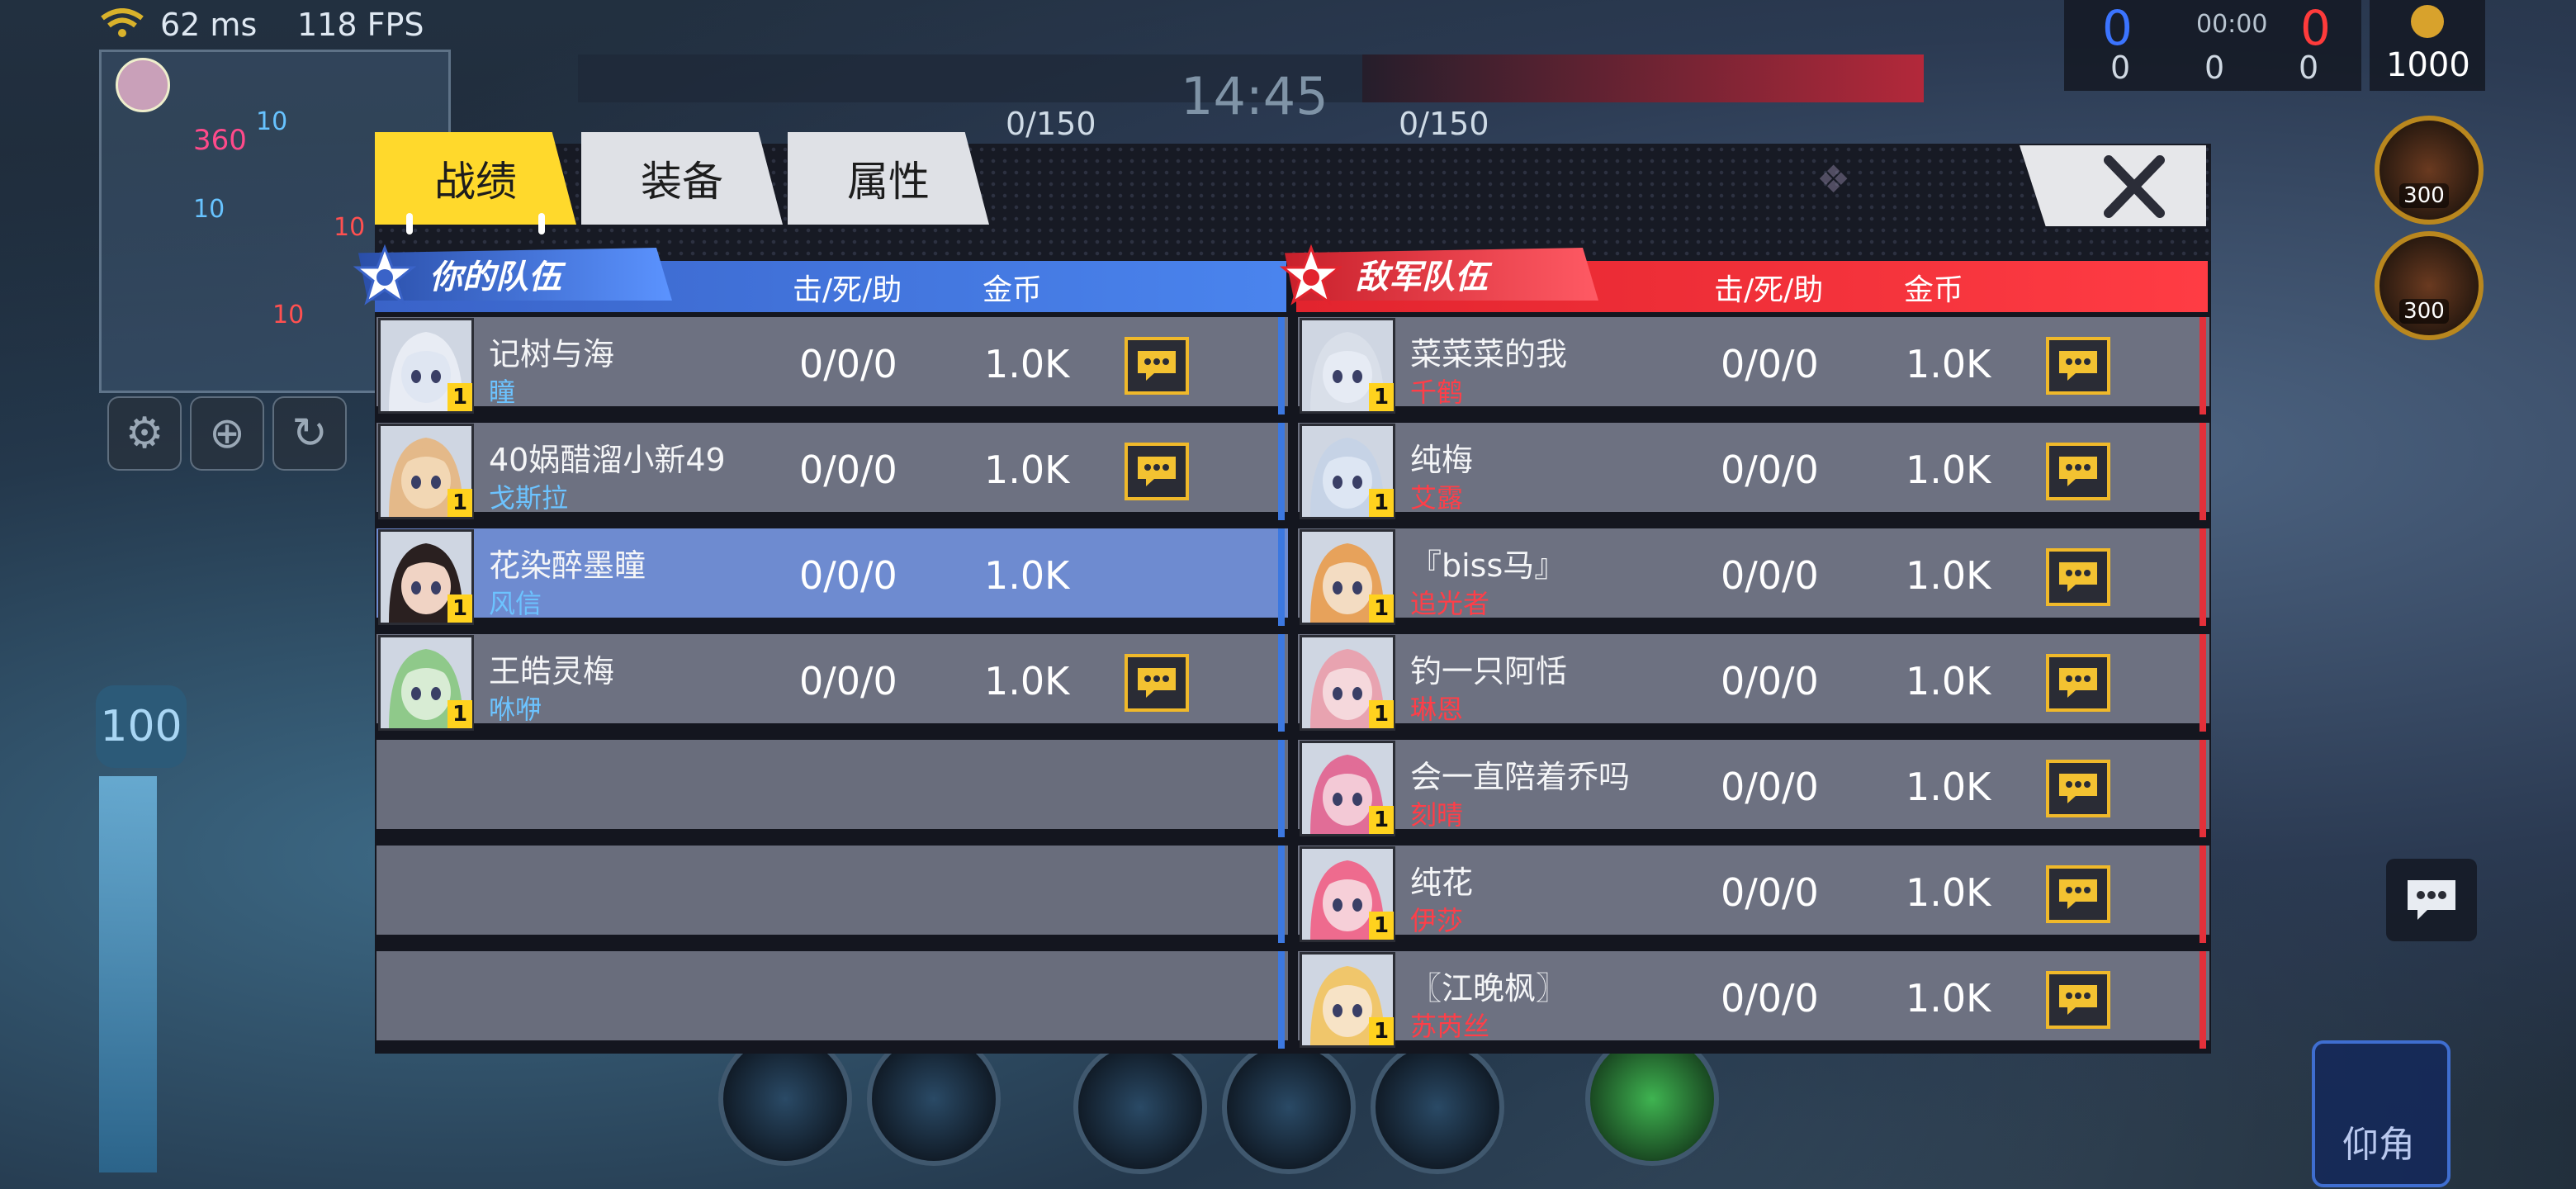 This screenshot has width=2576, height=1189. I want to click on hero-name: 刻晴, so click(1437, 815).